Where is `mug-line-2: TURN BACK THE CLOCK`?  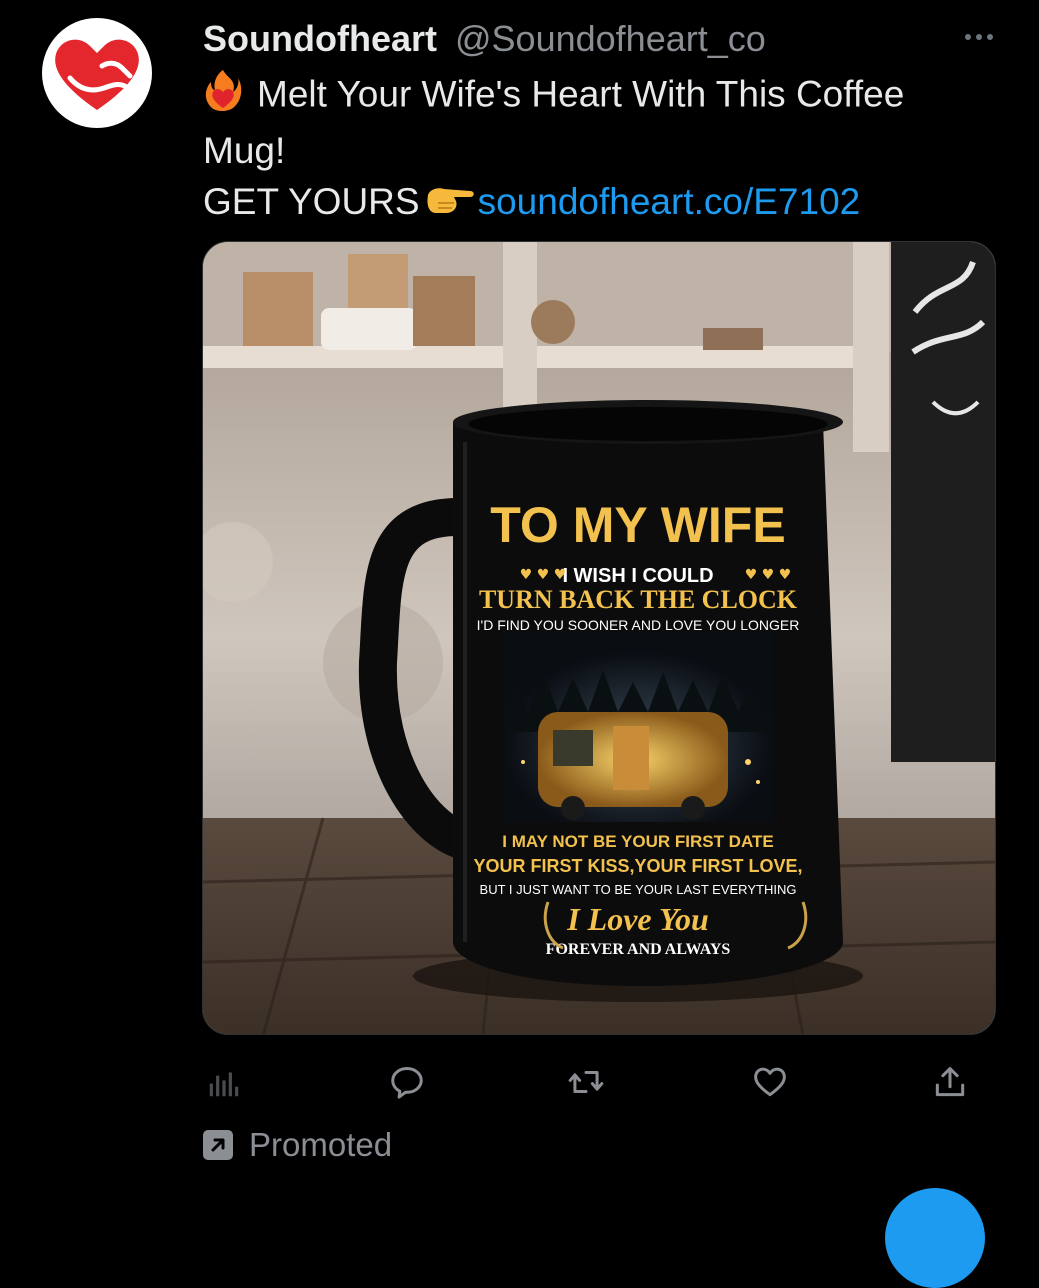
mug-line-2: TURN BACK THE CLOCK is located at coordinates (638, 599).